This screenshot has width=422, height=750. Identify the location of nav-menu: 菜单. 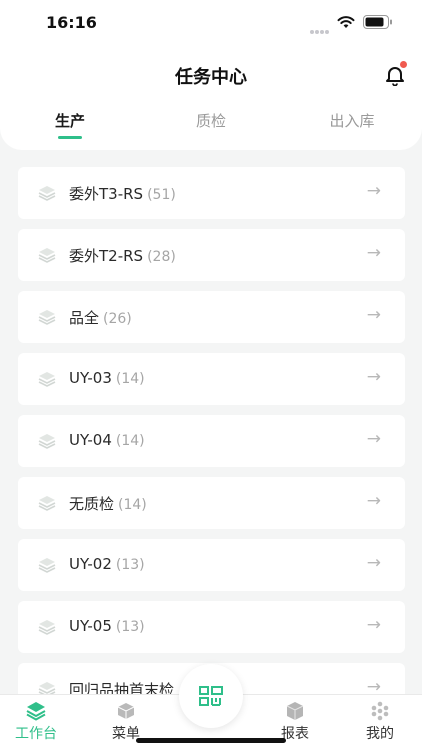
(126, 722).